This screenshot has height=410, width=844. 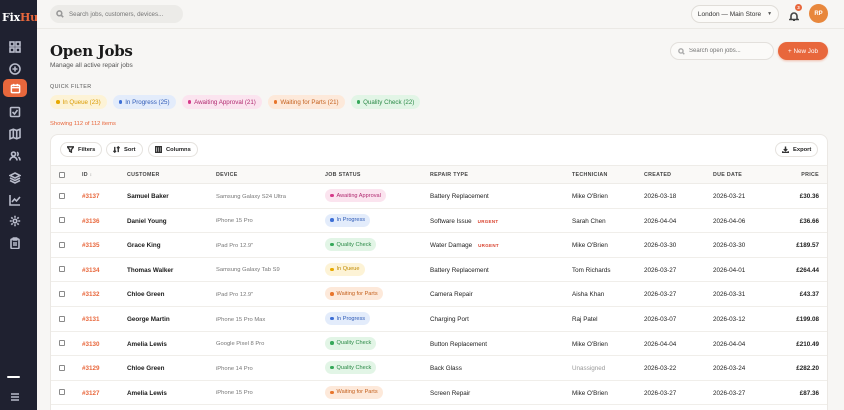 What do you see at coordinates (449, 175) in the screenshot?
I see `col-repair-type: REPAIR TYPE` at bounding box center [449, 175].